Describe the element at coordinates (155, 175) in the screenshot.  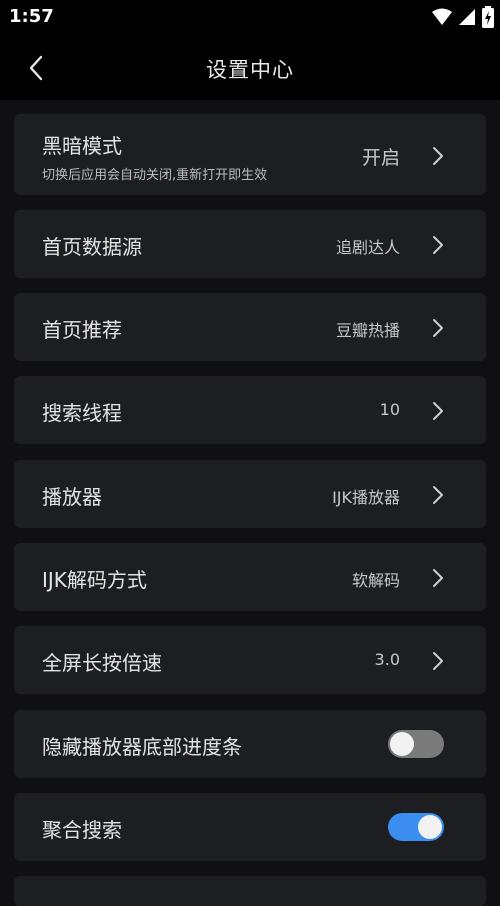
I see `setting-description: 切换后应用会自动关闭,重新打开即生效` at that location.